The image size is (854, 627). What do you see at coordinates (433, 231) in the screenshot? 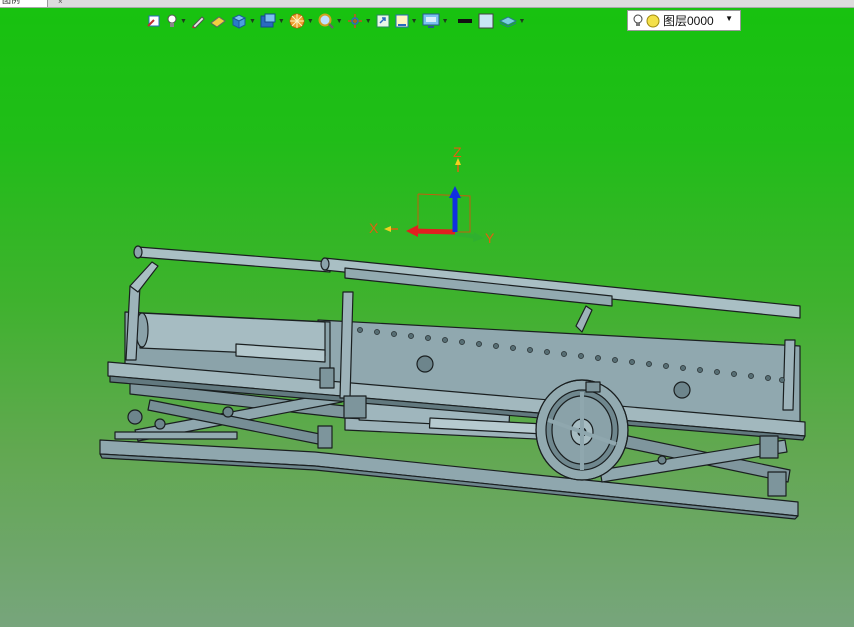
I see `x-axis-arrow` at bounding box center [433, 231].